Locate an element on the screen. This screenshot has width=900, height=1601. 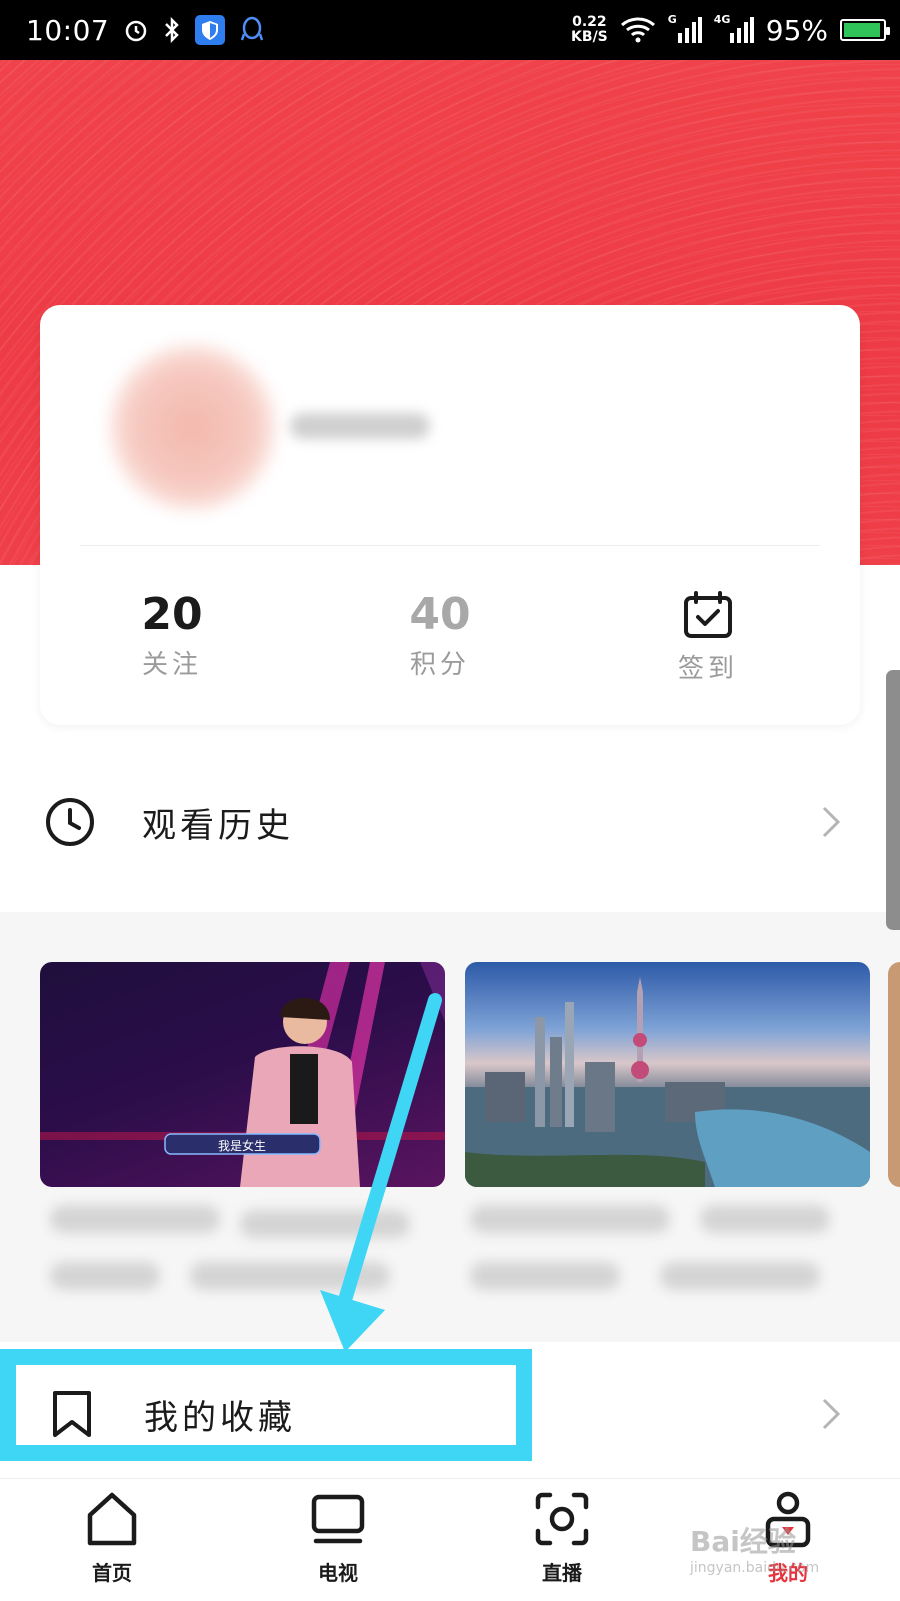
network-speed: 0.22 KB/S is located at coordinates (589, 30).